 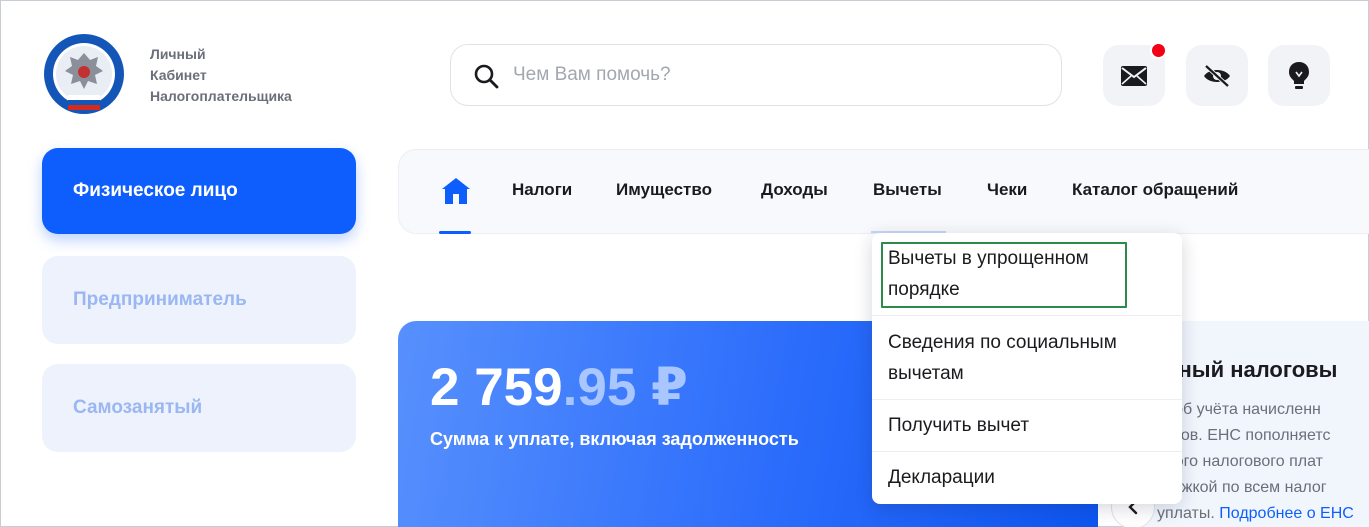 What do you see at coordinates (1188, 513) in the screenshot?
I see `ens-text-last: уплаты.` at bounding box center [1188, 513].